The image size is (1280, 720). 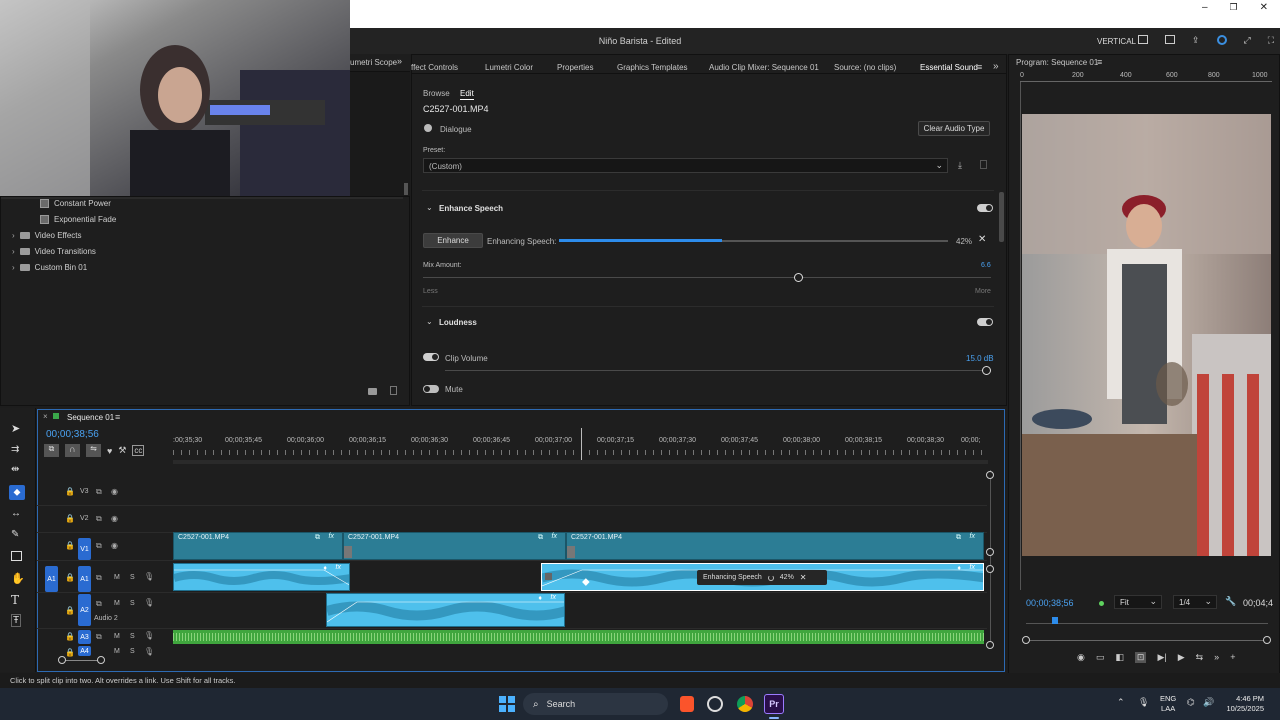 I want to click on scrollbar, so click(x=406, y=189).